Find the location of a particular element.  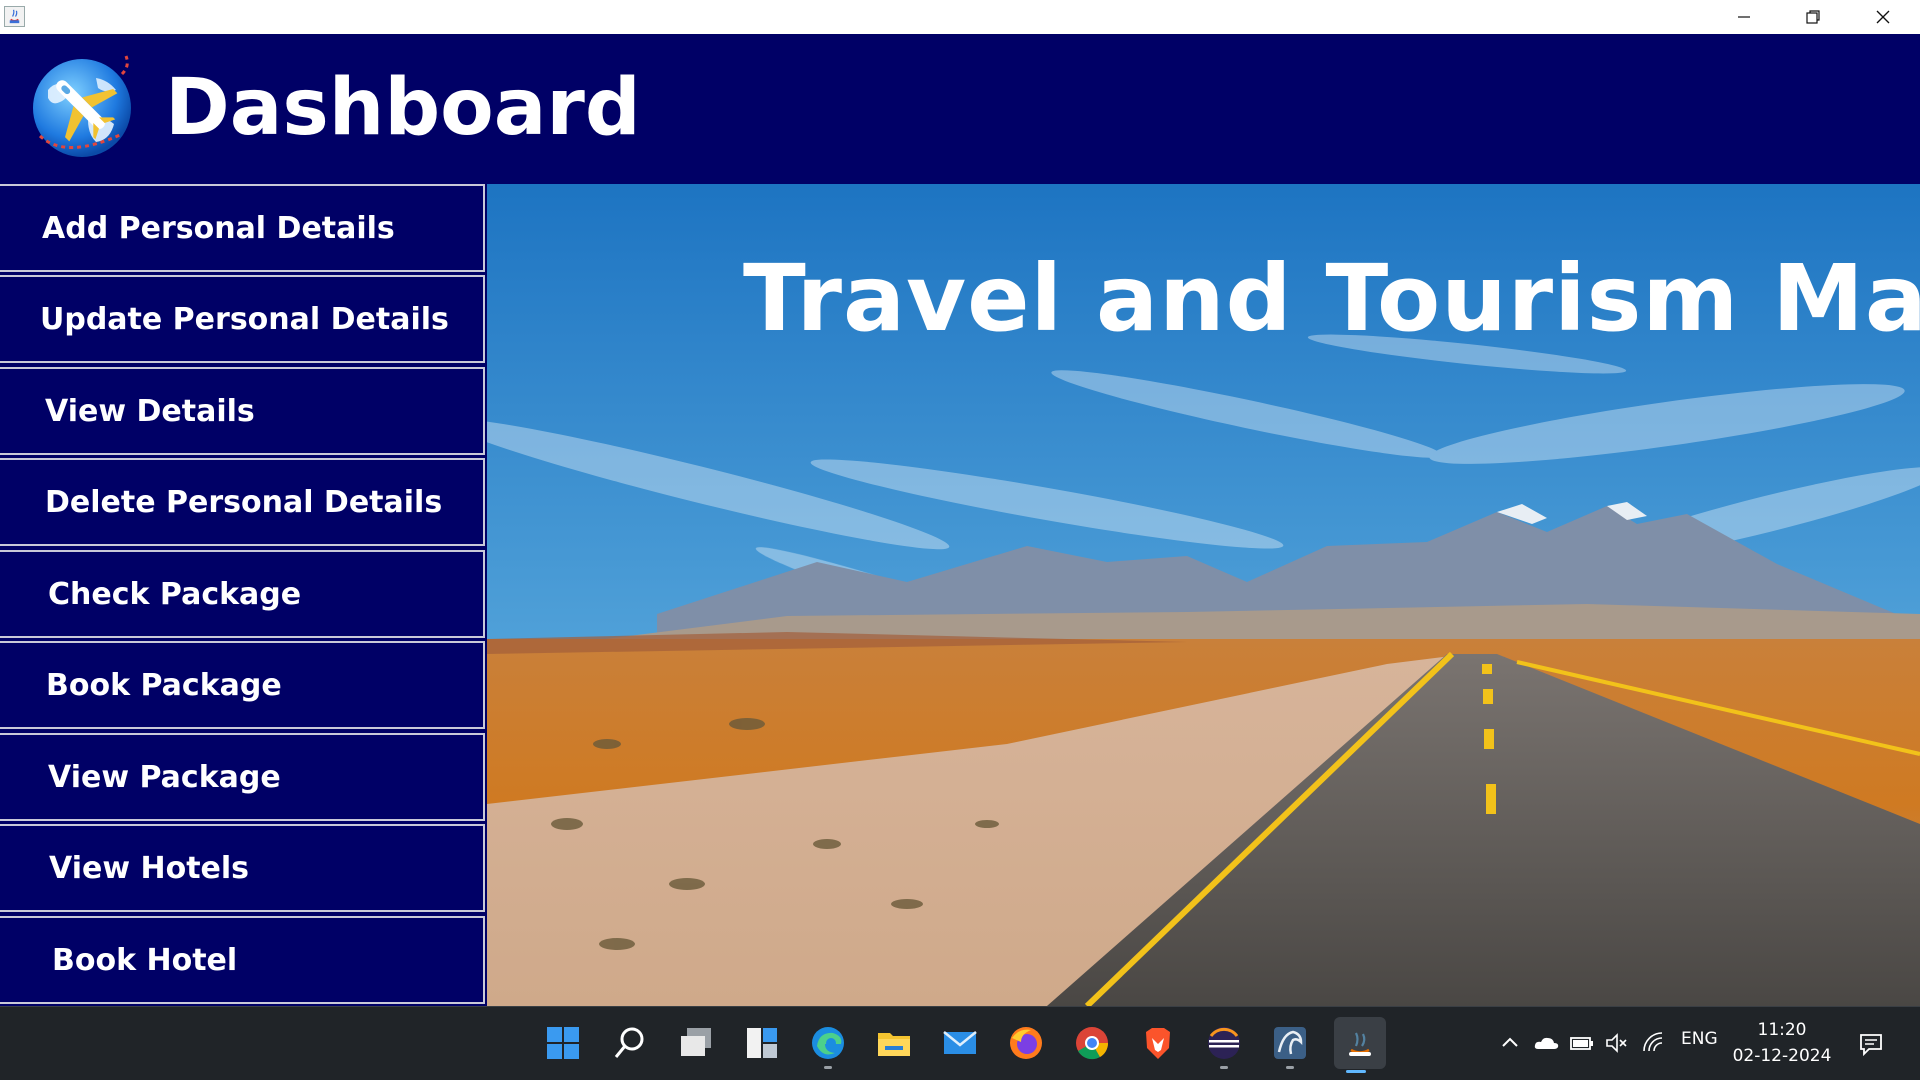

headline-text: Travel and Tourism Mana is located at coordinates (1331, 298).